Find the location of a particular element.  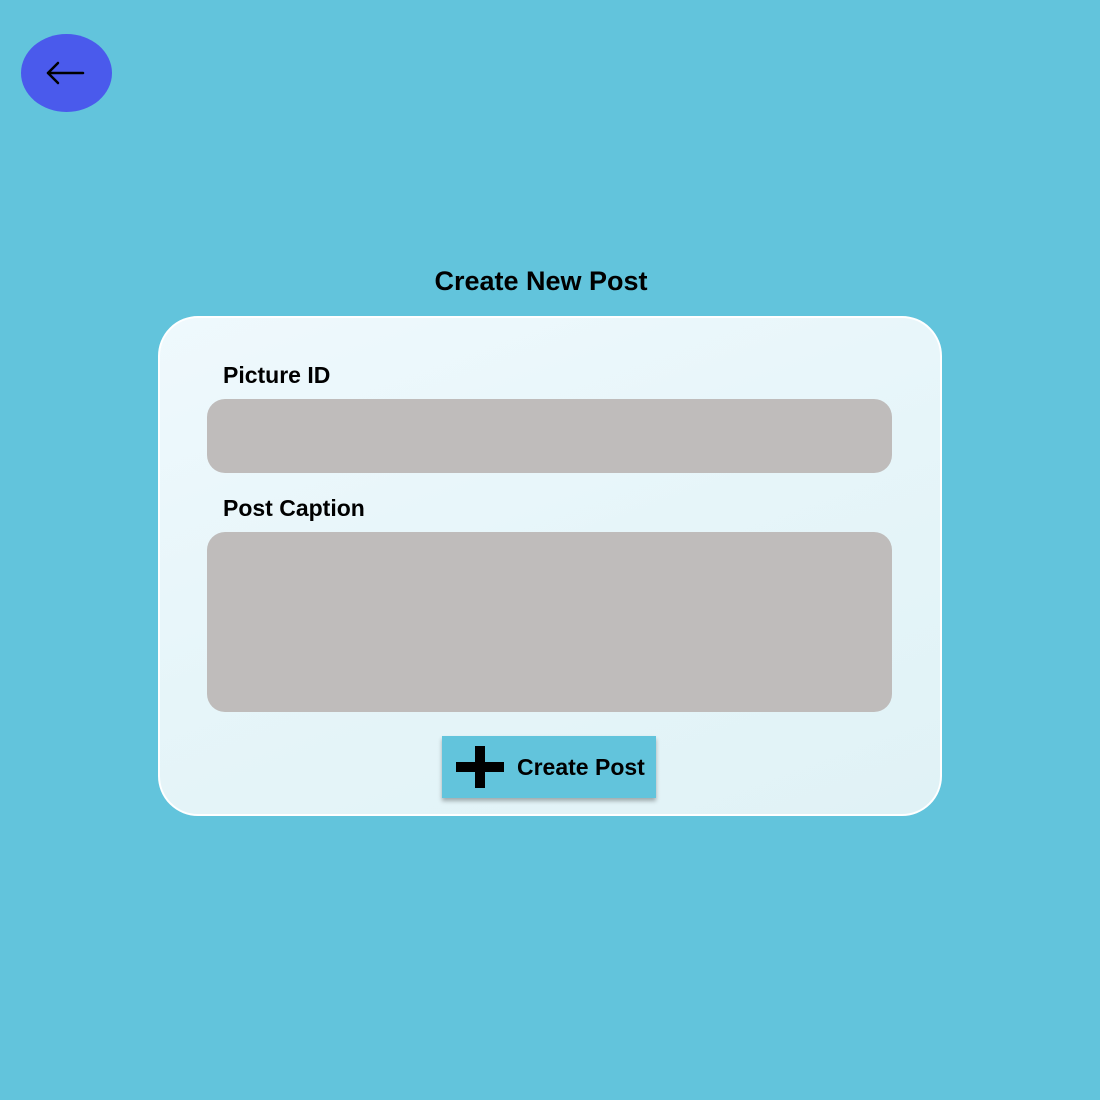

page-title: Create New Post is located at coordinates (541, 281).